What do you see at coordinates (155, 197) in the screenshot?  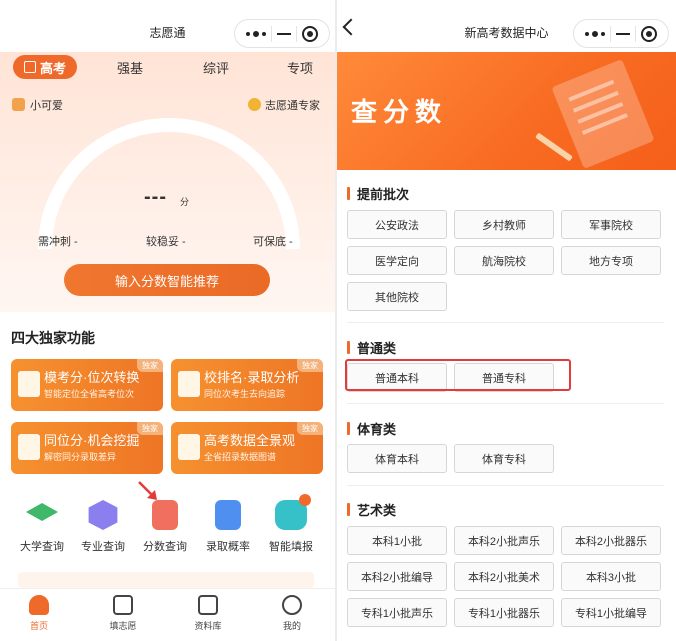 I see `score-value: ---` at bounding box center [155, 197].